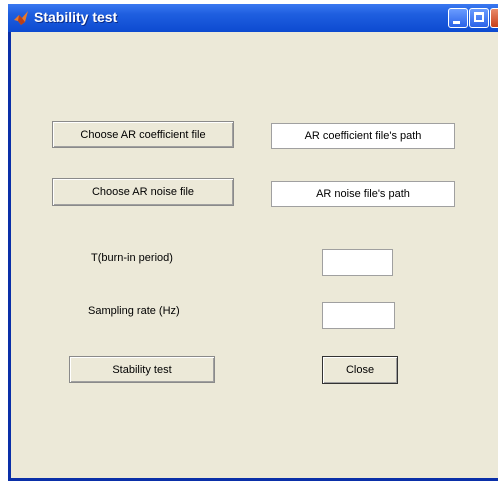  Describe the element at coordinates (76, 17) in the screenshot. I see `window-title: Stability test` at that location.